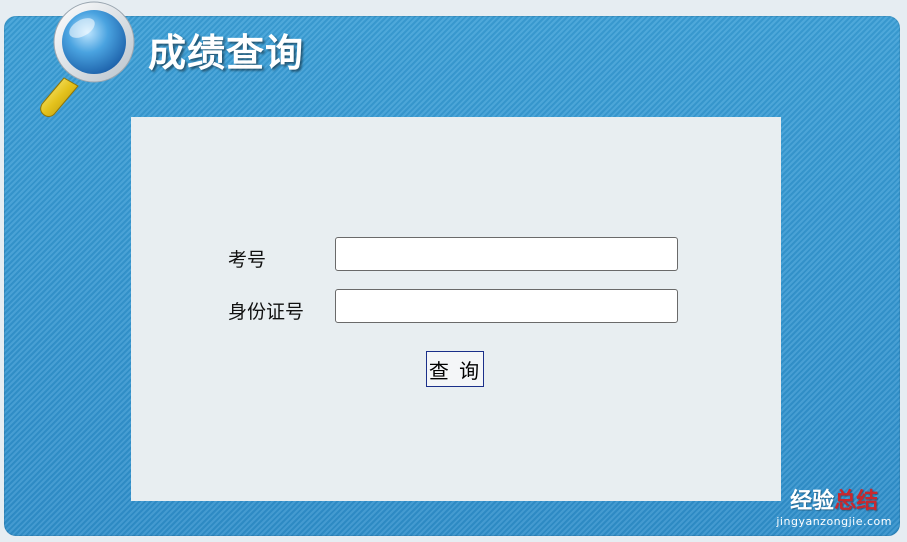 Image resolution: width=907 pixels, height=542 pixels. What do you see at coordinates (506, 306) in the screenshot?
I see `id-number-input` at bounding box center [506, 306].